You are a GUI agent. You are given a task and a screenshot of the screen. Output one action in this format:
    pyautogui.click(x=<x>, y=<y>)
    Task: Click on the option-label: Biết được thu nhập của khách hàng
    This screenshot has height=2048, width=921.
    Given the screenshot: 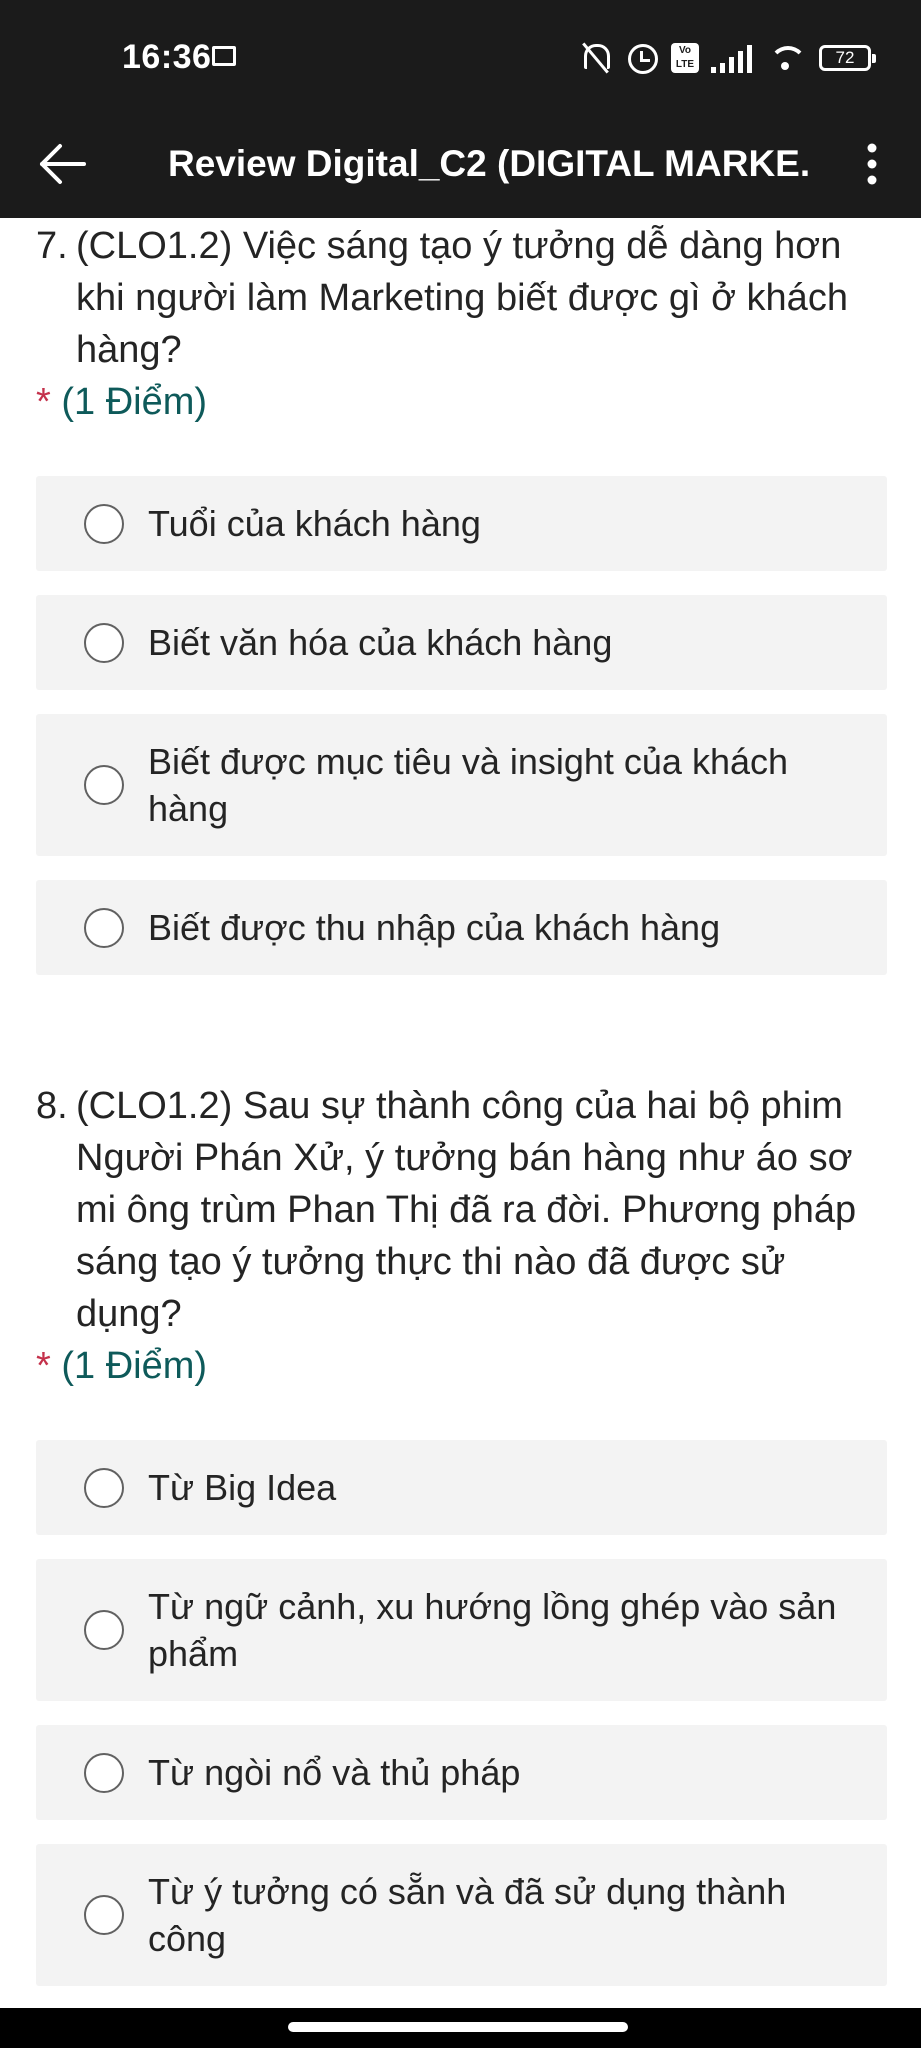 What is the action you would take?
    pyautogui.click(x=434, y=927)
    